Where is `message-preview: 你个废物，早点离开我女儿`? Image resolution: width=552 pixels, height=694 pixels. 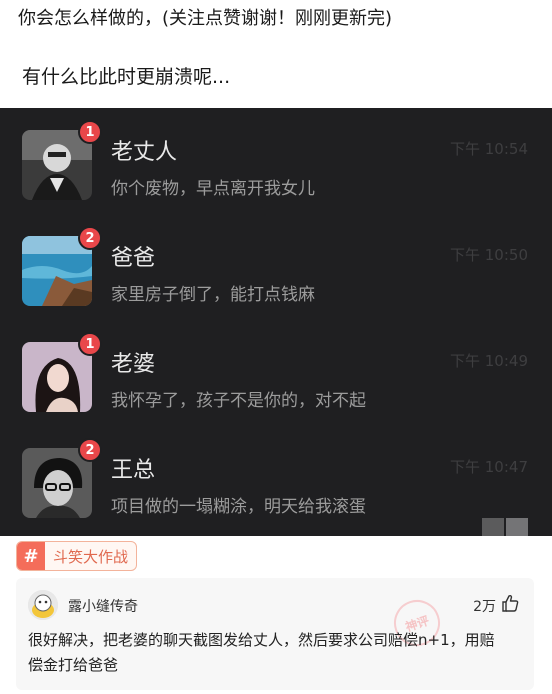 message-preview: 你个废物，早点离开我女儿 is located at coordinates (213, 189).